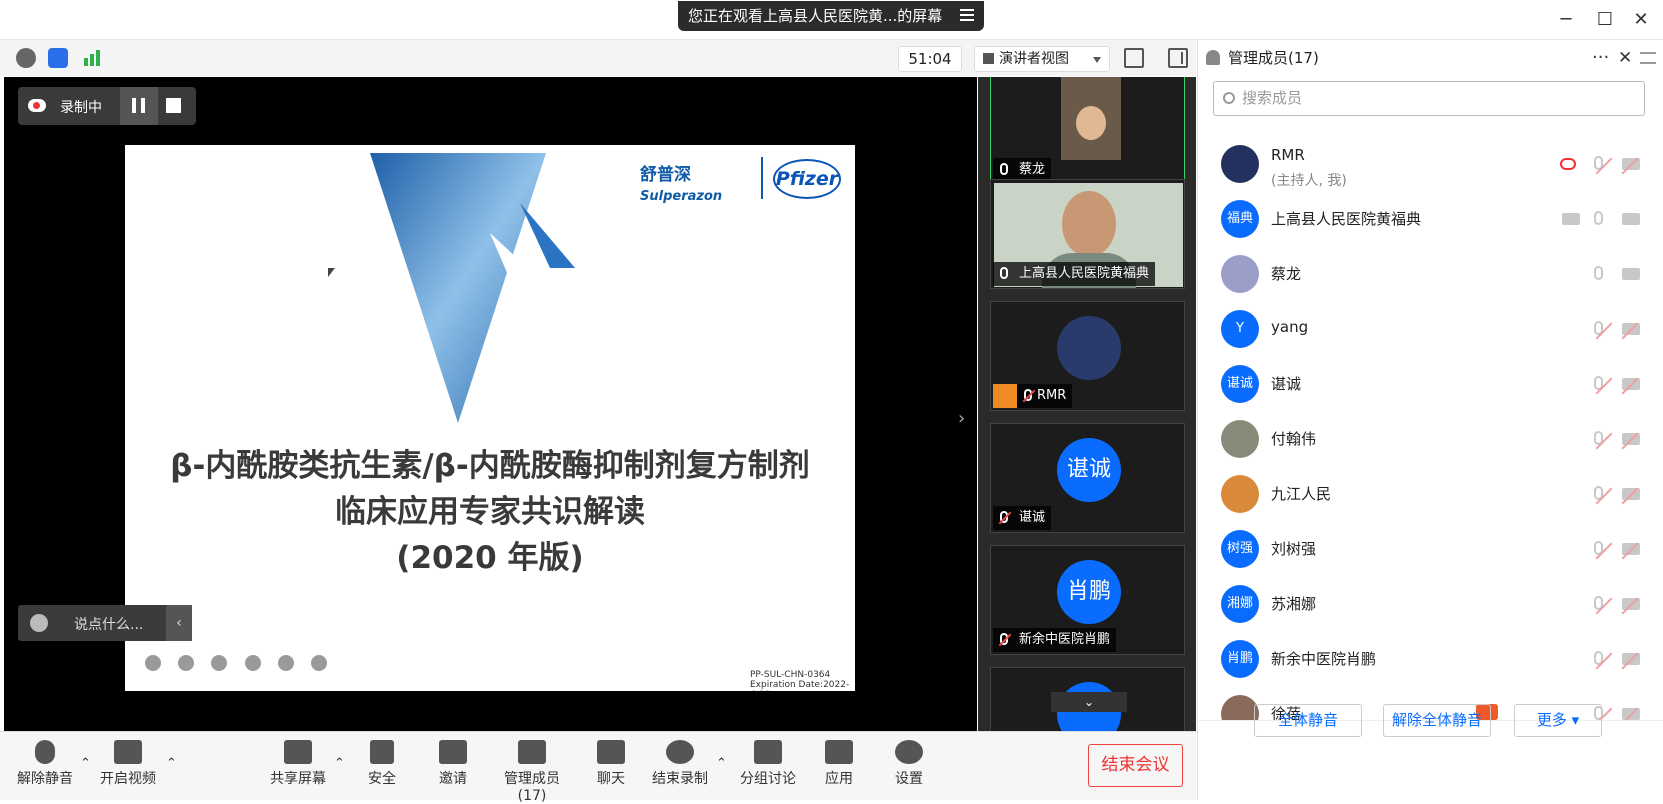 The width and height of the screenshot is (1663, 804). I want to click on sharing-banner: 您正在观看上高县人民医院黄...的屏幕, so click(831, 16).